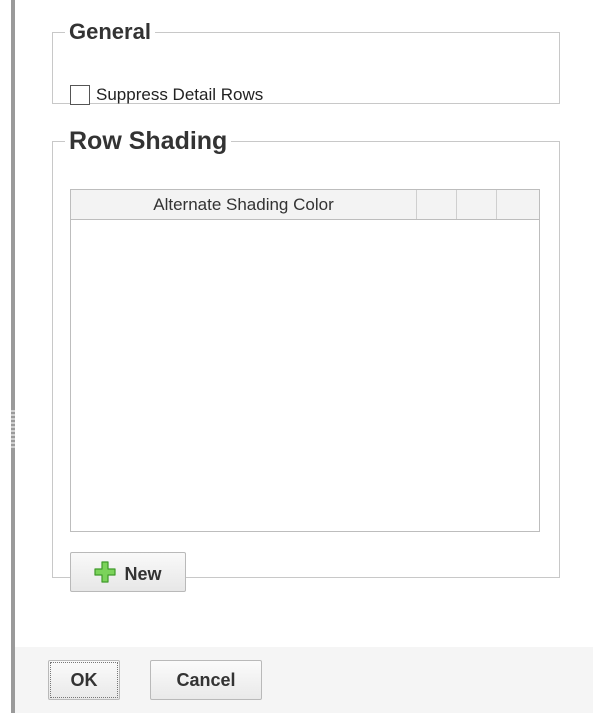 Image resolution: width=593 pixels, height=713 pixels. I want to click on new-button: New, so click(128, 572).